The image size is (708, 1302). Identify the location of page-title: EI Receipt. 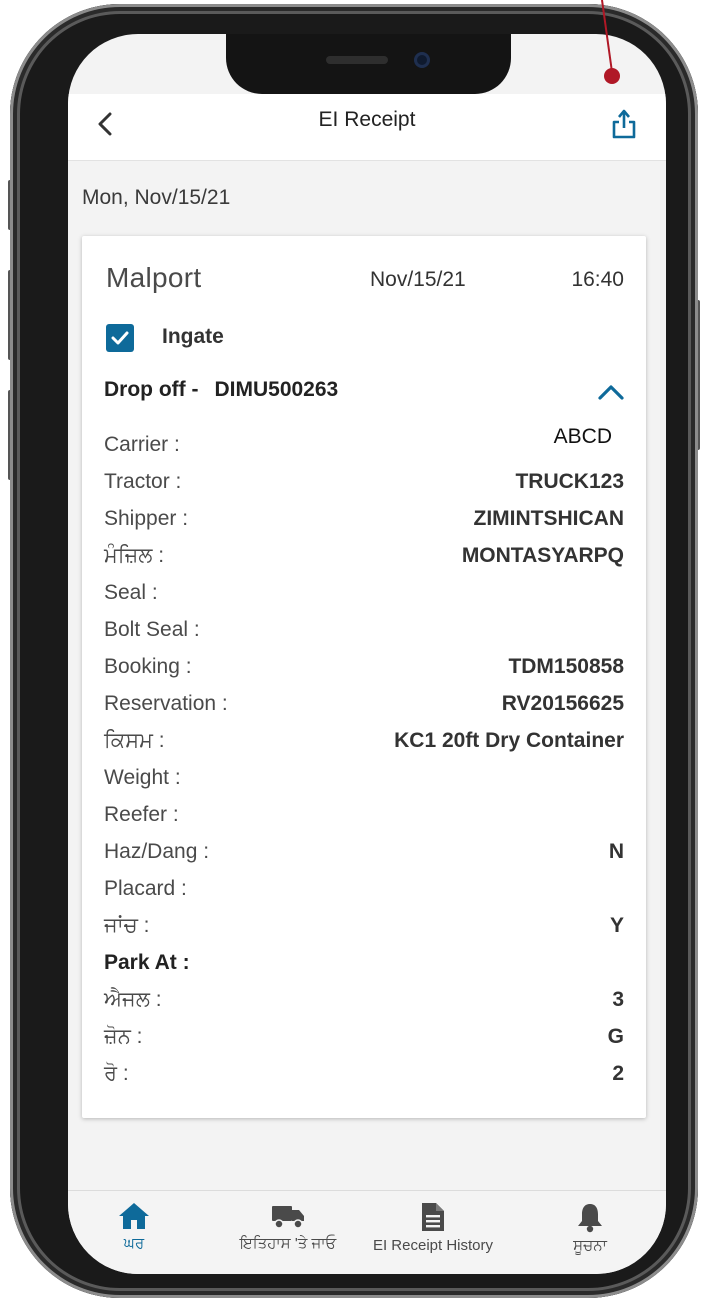
(367, 119).